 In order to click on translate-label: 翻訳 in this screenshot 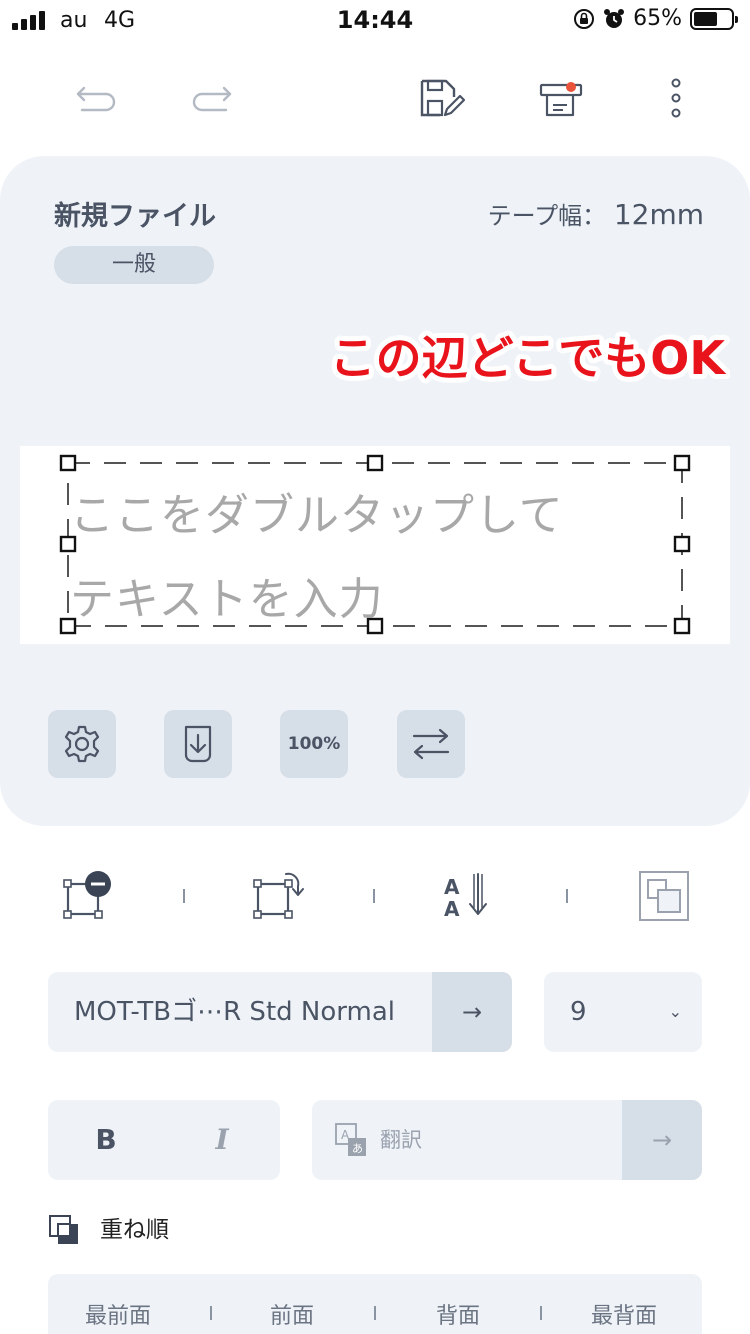, I will do `click(401, 1140)`.